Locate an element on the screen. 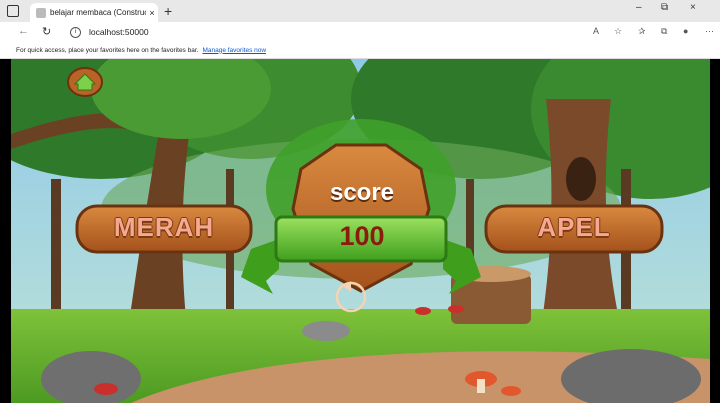  tab-bar: belajar membaca (Construct × + – ⧉ × is located at coordinates (360, 11).